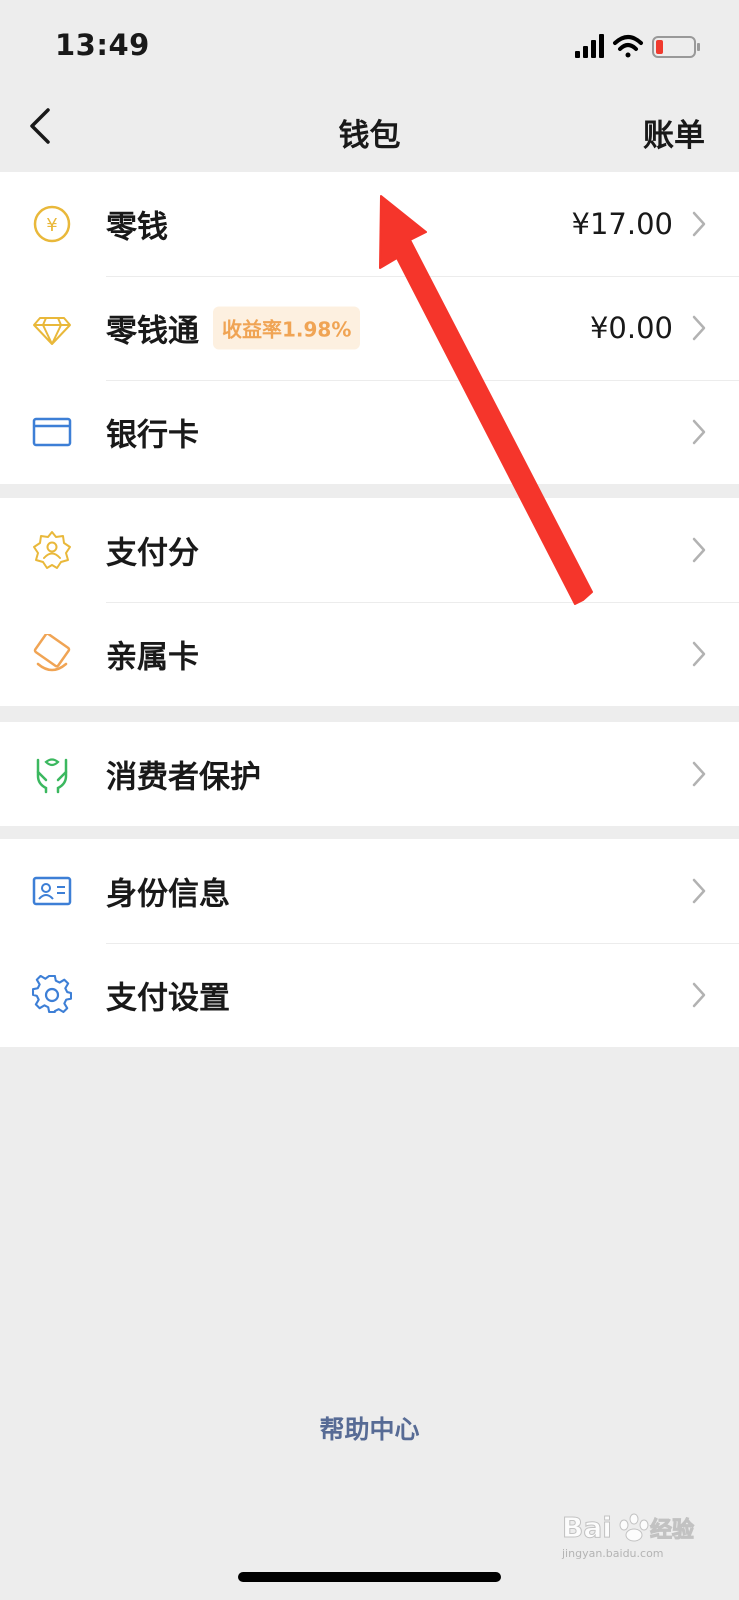 This screenshot has width=739, height=1600. Describe the element at coordinates (587, 1527) in the screenshot. I see `svg-text: Bai` at that location.